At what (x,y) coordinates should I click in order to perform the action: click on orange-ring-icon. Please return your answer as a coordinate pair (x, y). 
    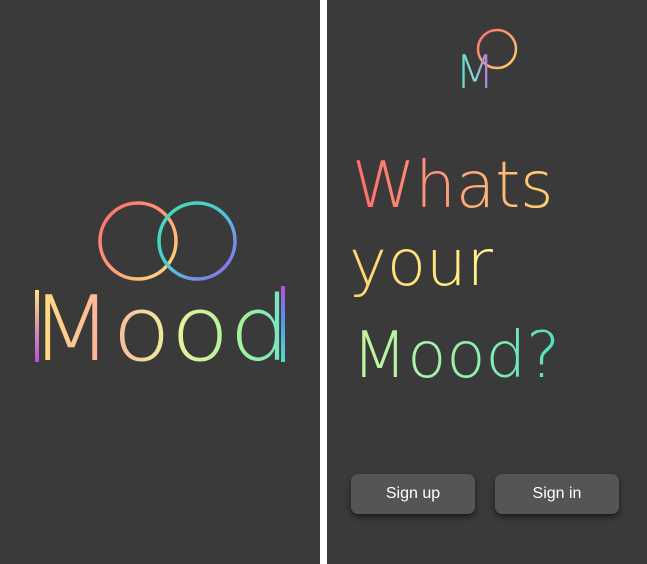
    Looking at the image, I should click on (138, 241).